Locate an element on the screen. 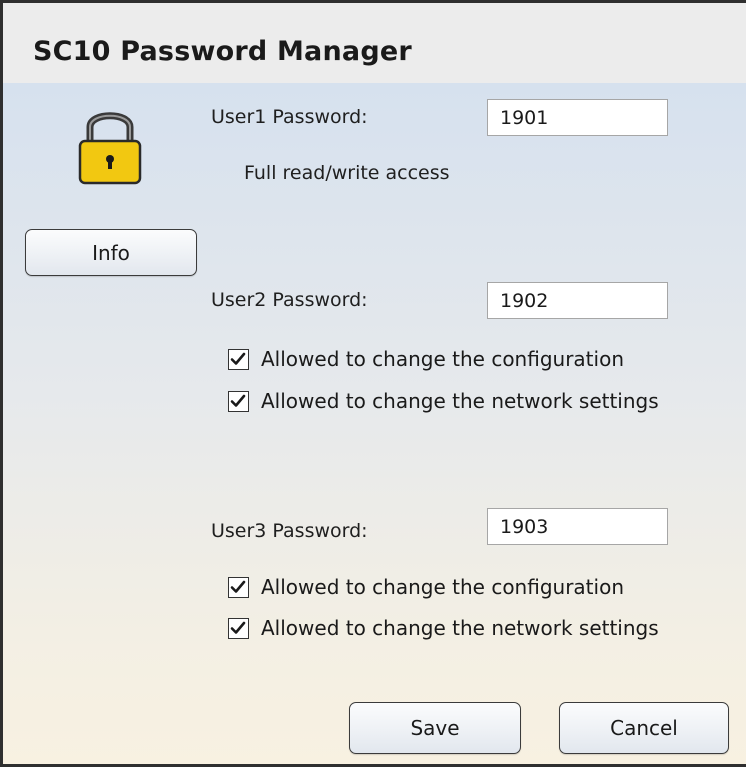 This screenshot has width=748, height=769. user3-password-field: 1903 is located at coordinates (577, 526).